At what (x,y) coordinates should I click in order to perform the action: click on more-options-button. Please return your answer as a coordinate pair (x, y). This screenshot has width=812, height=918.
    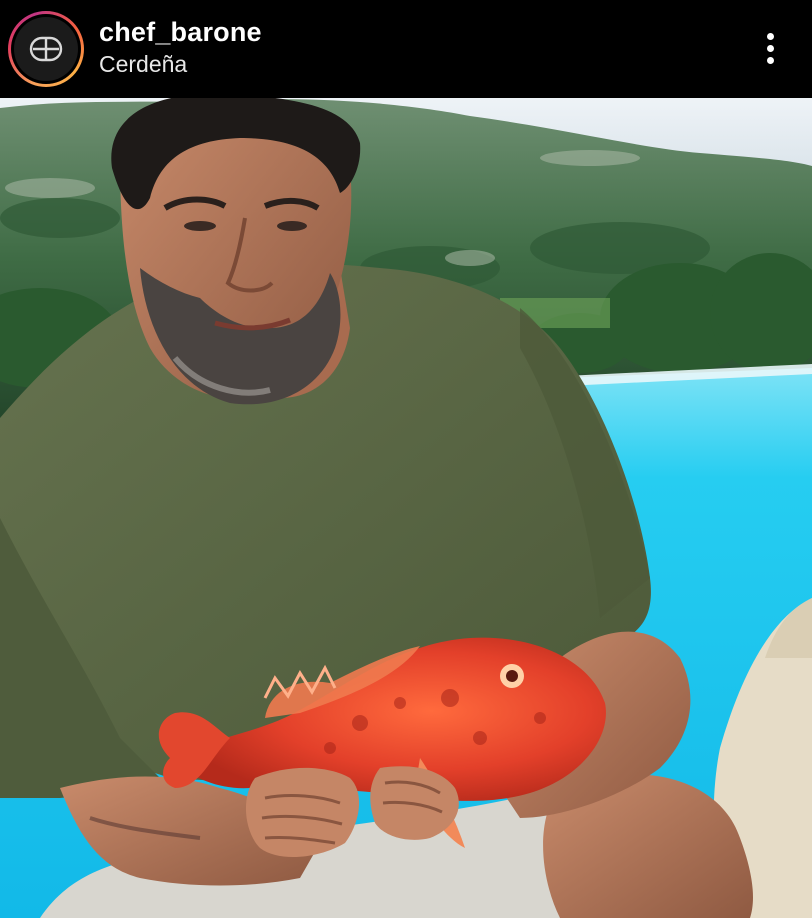
    Looking at the image, I should click on (770, 48).